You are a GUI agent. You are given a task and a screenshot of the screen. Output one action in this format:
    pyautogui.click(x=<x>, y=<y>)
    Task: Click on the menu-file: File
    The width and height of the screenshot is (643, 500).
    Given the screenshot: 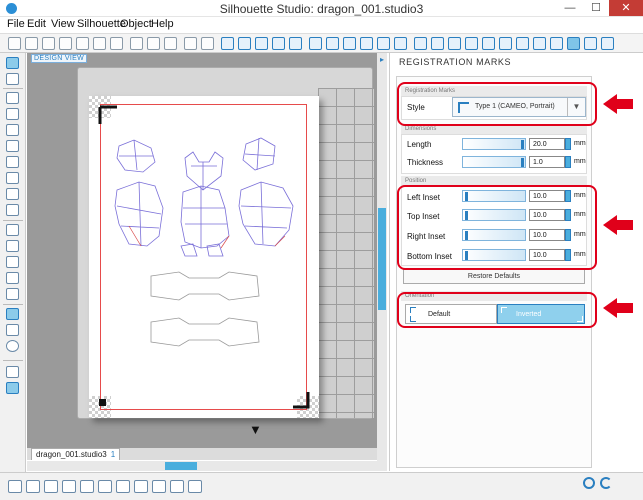 What is the action you would take?
    pyautogui.click(x=16, y=24)
    